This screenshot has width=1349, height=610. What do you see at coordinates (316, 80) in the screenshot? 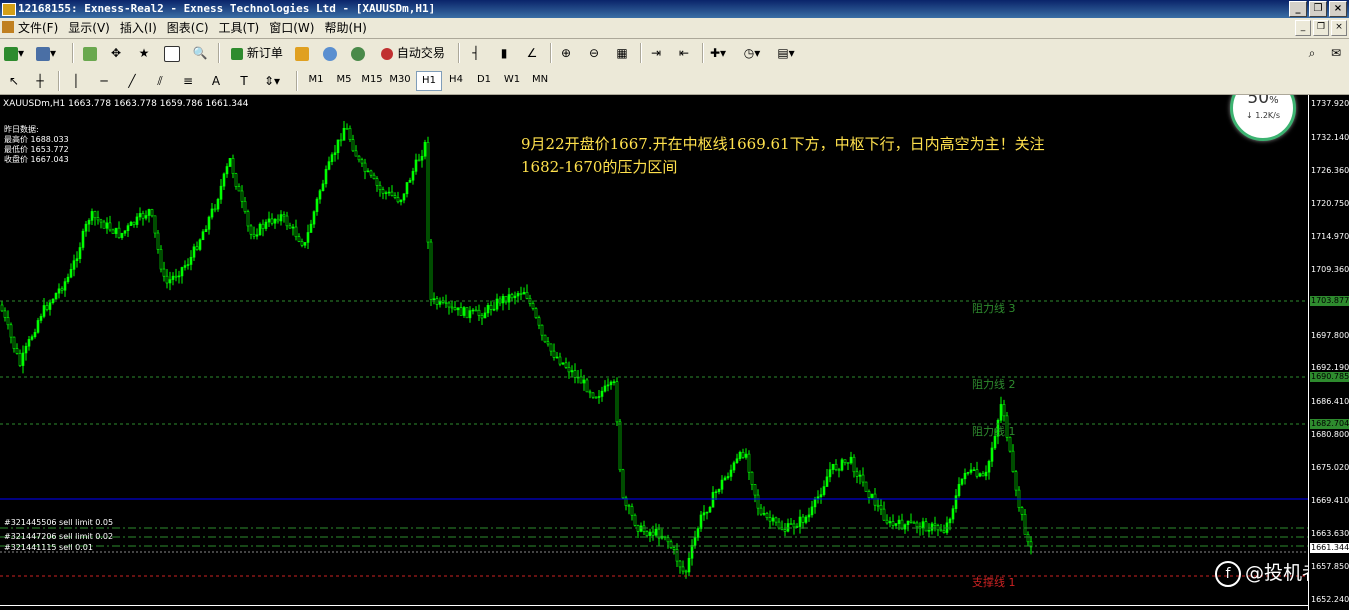
I see `timeframe-m1: M1` at bounding box center [316, 80].